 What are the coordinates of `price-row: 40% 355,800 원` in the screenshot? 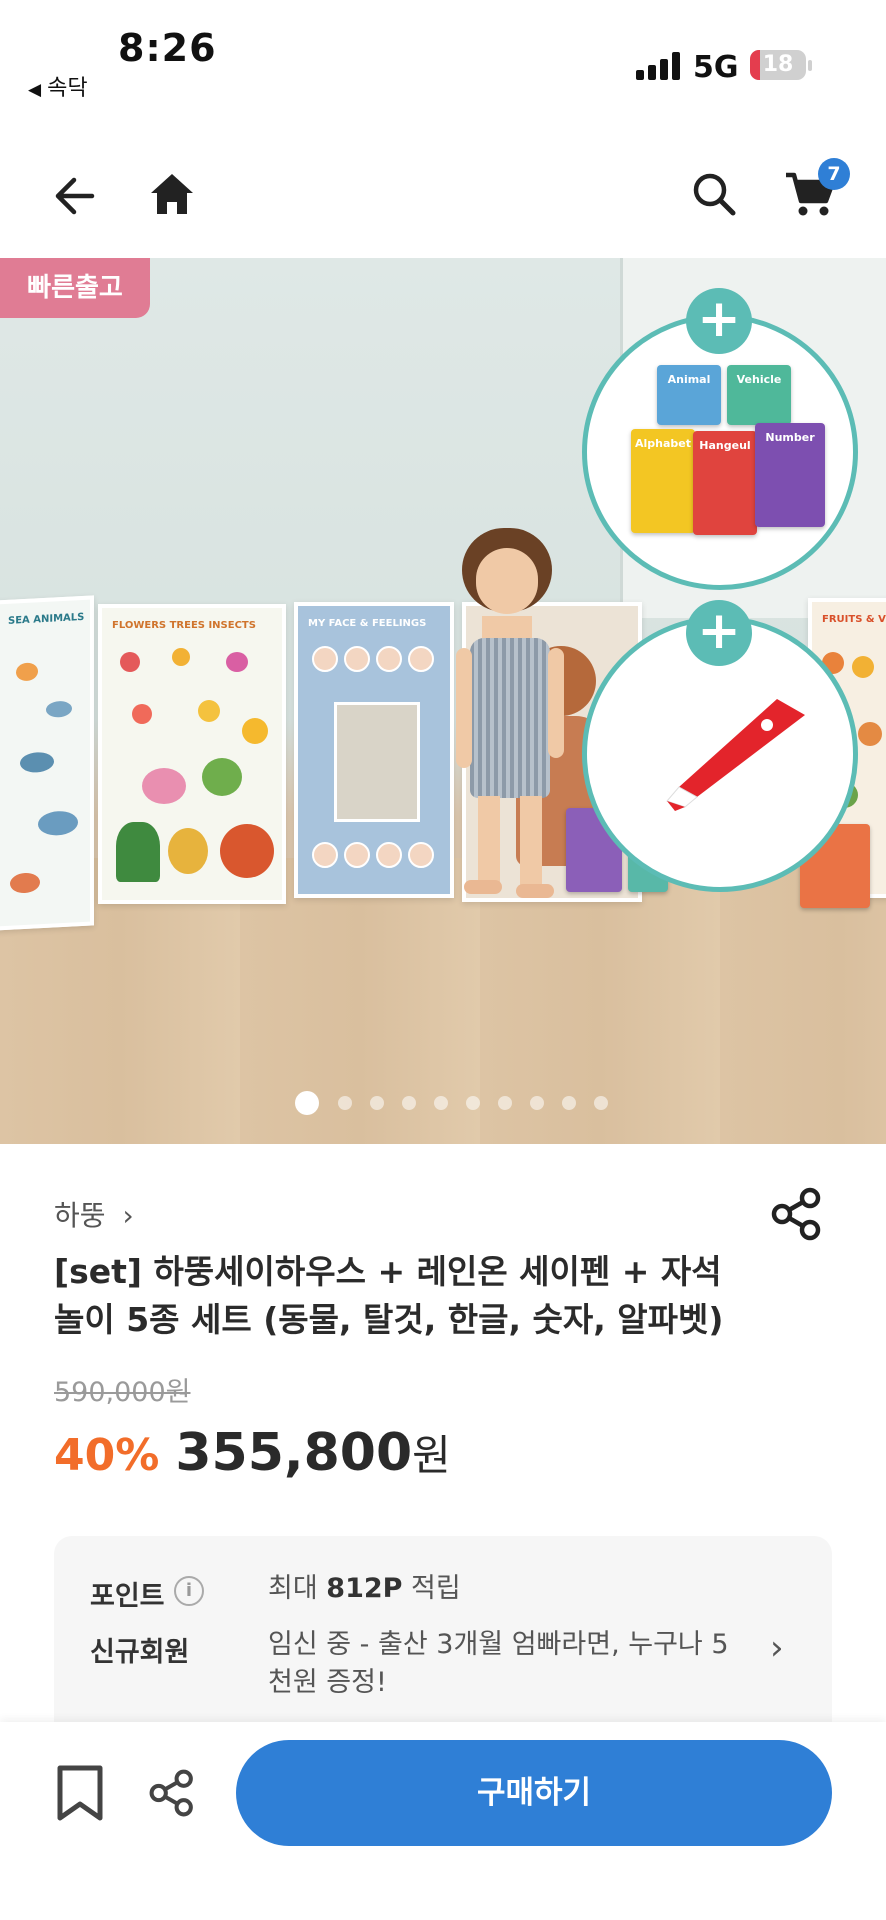 It's located at (252, 1455).